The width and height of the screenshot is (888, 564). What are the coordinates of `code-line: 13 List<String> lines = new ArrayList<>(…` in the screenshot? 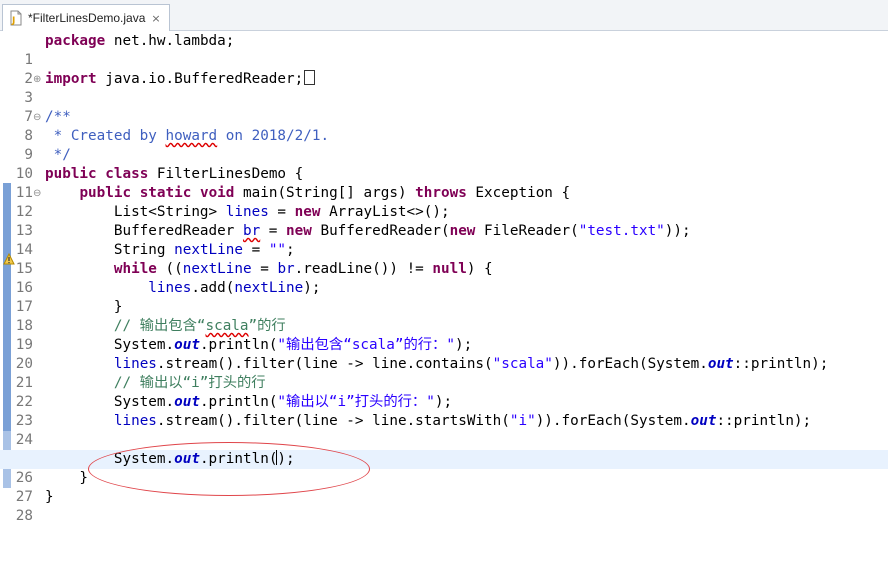 It's located at (444, 221).